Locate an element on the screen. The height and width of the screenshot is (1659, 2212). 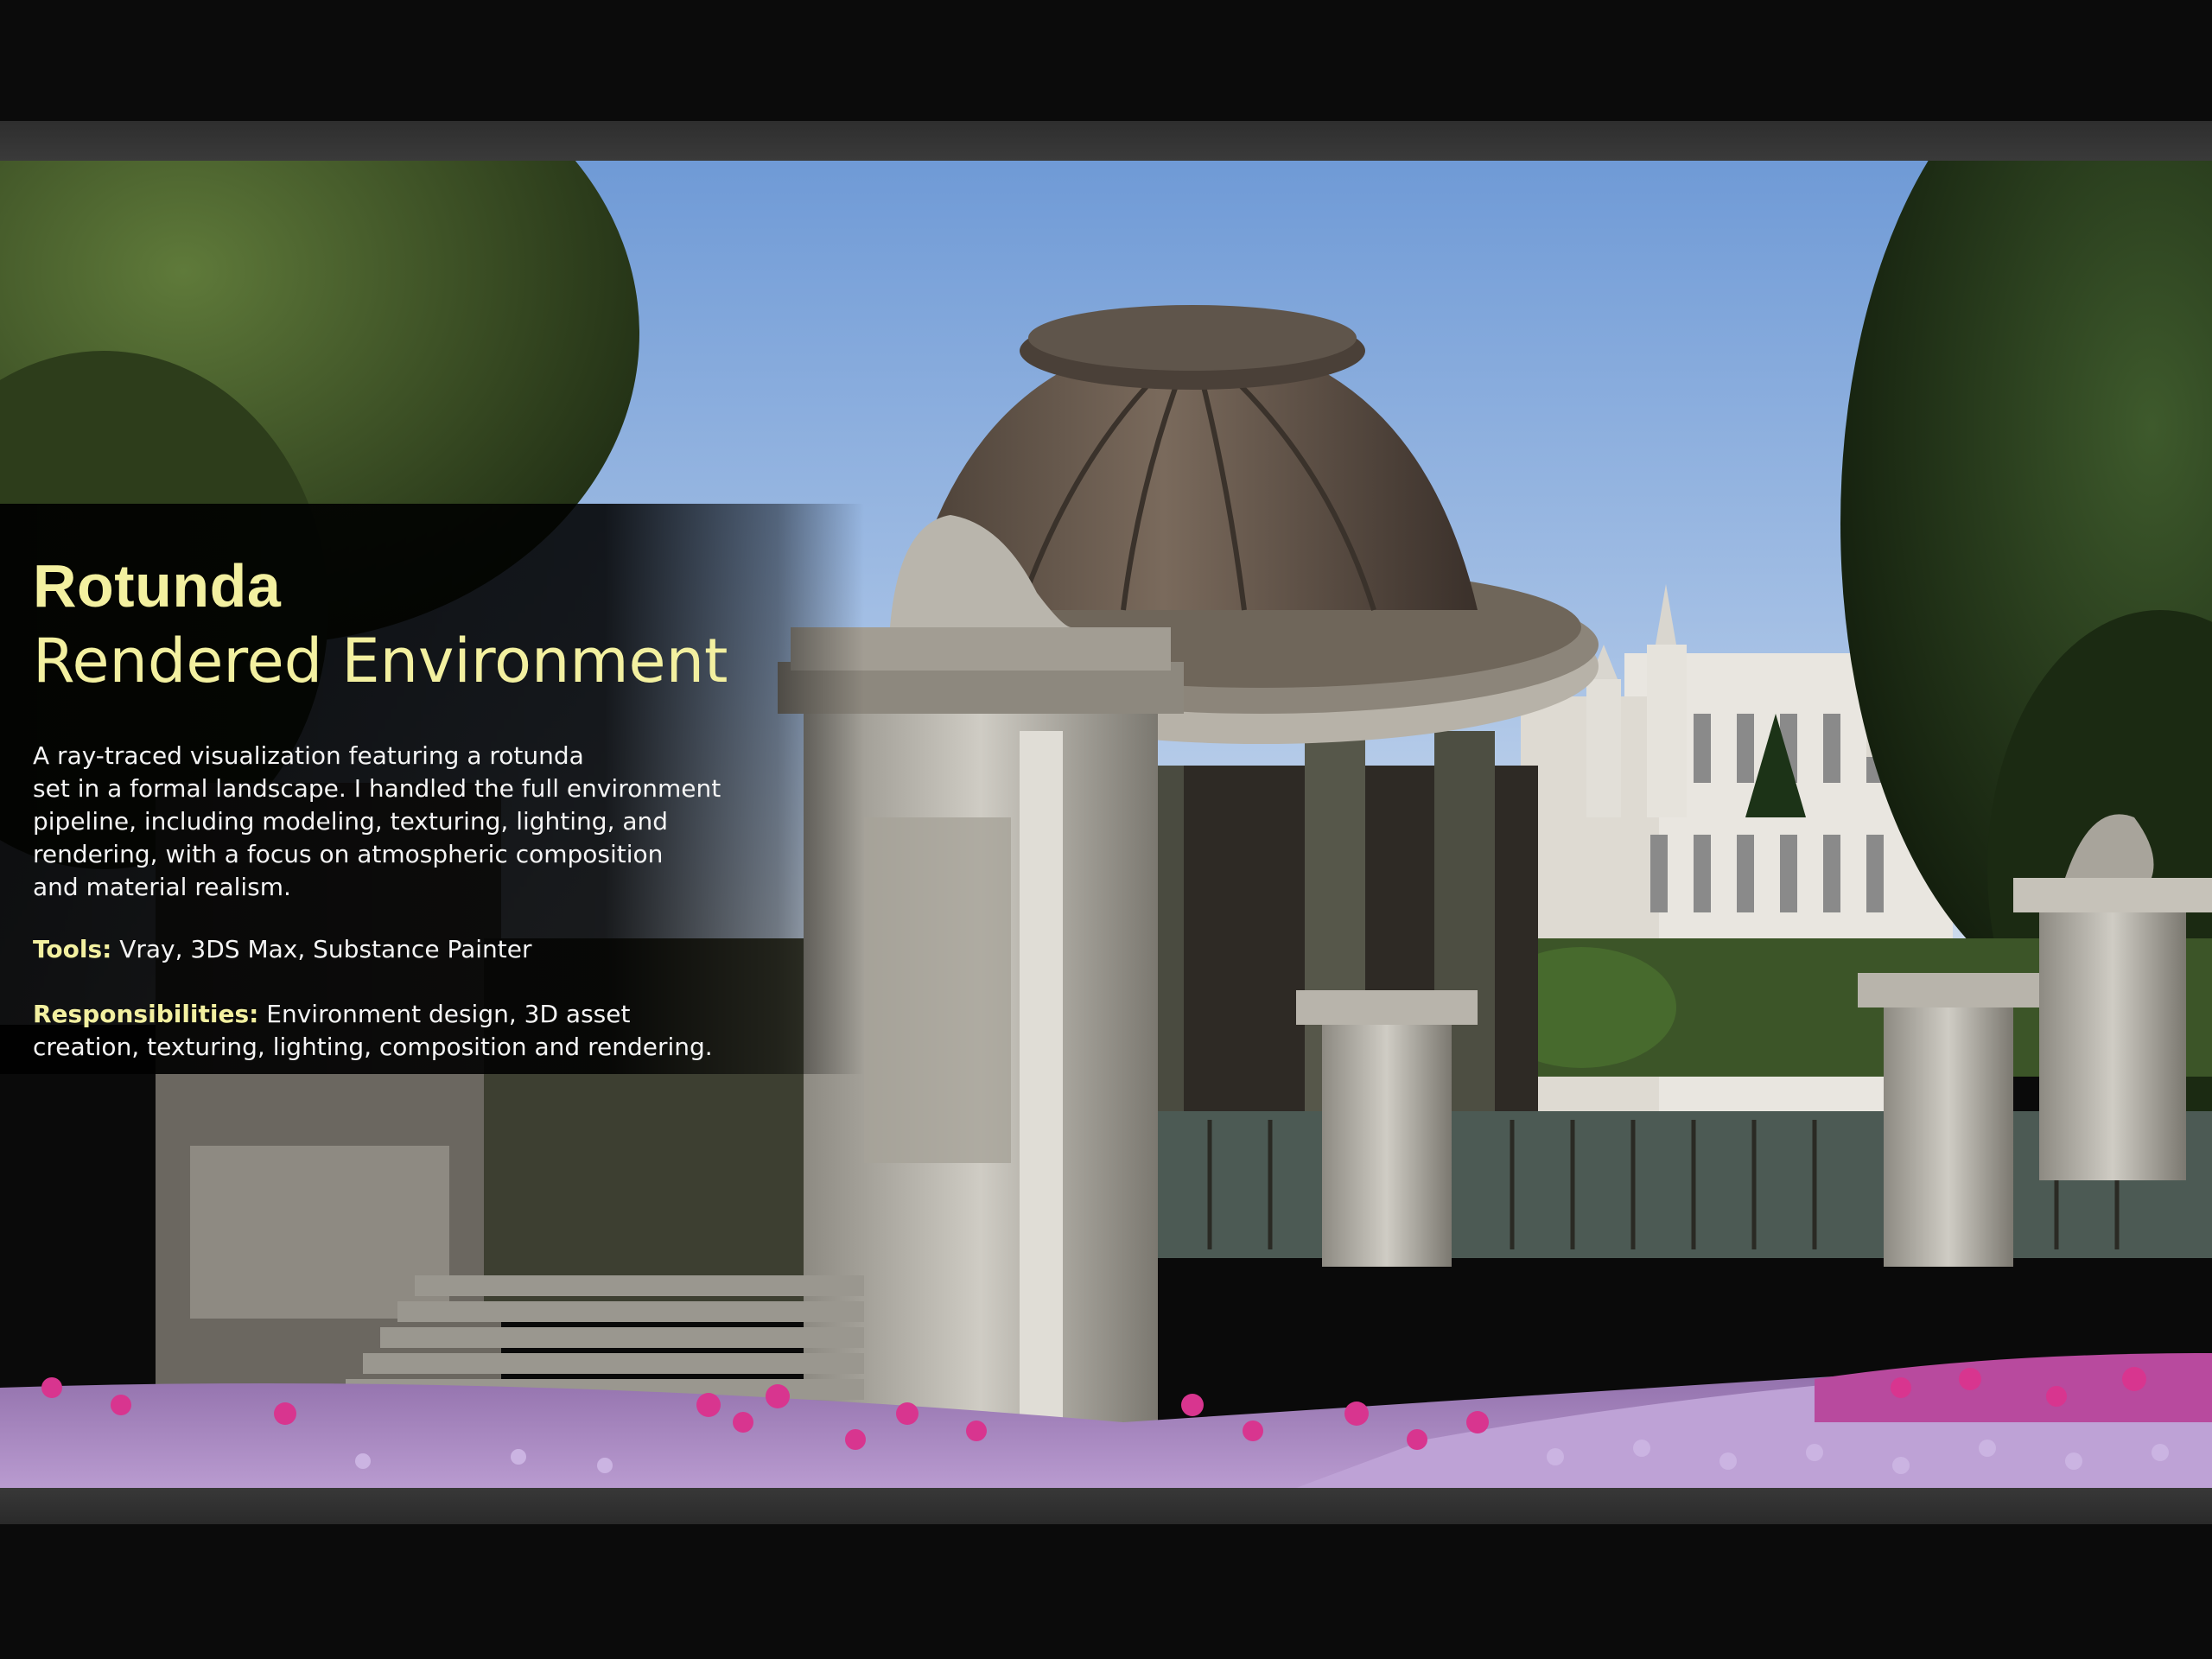
tools-value: Vray, 3DS Max, Substance Painter is located at coordinates (321, 949).